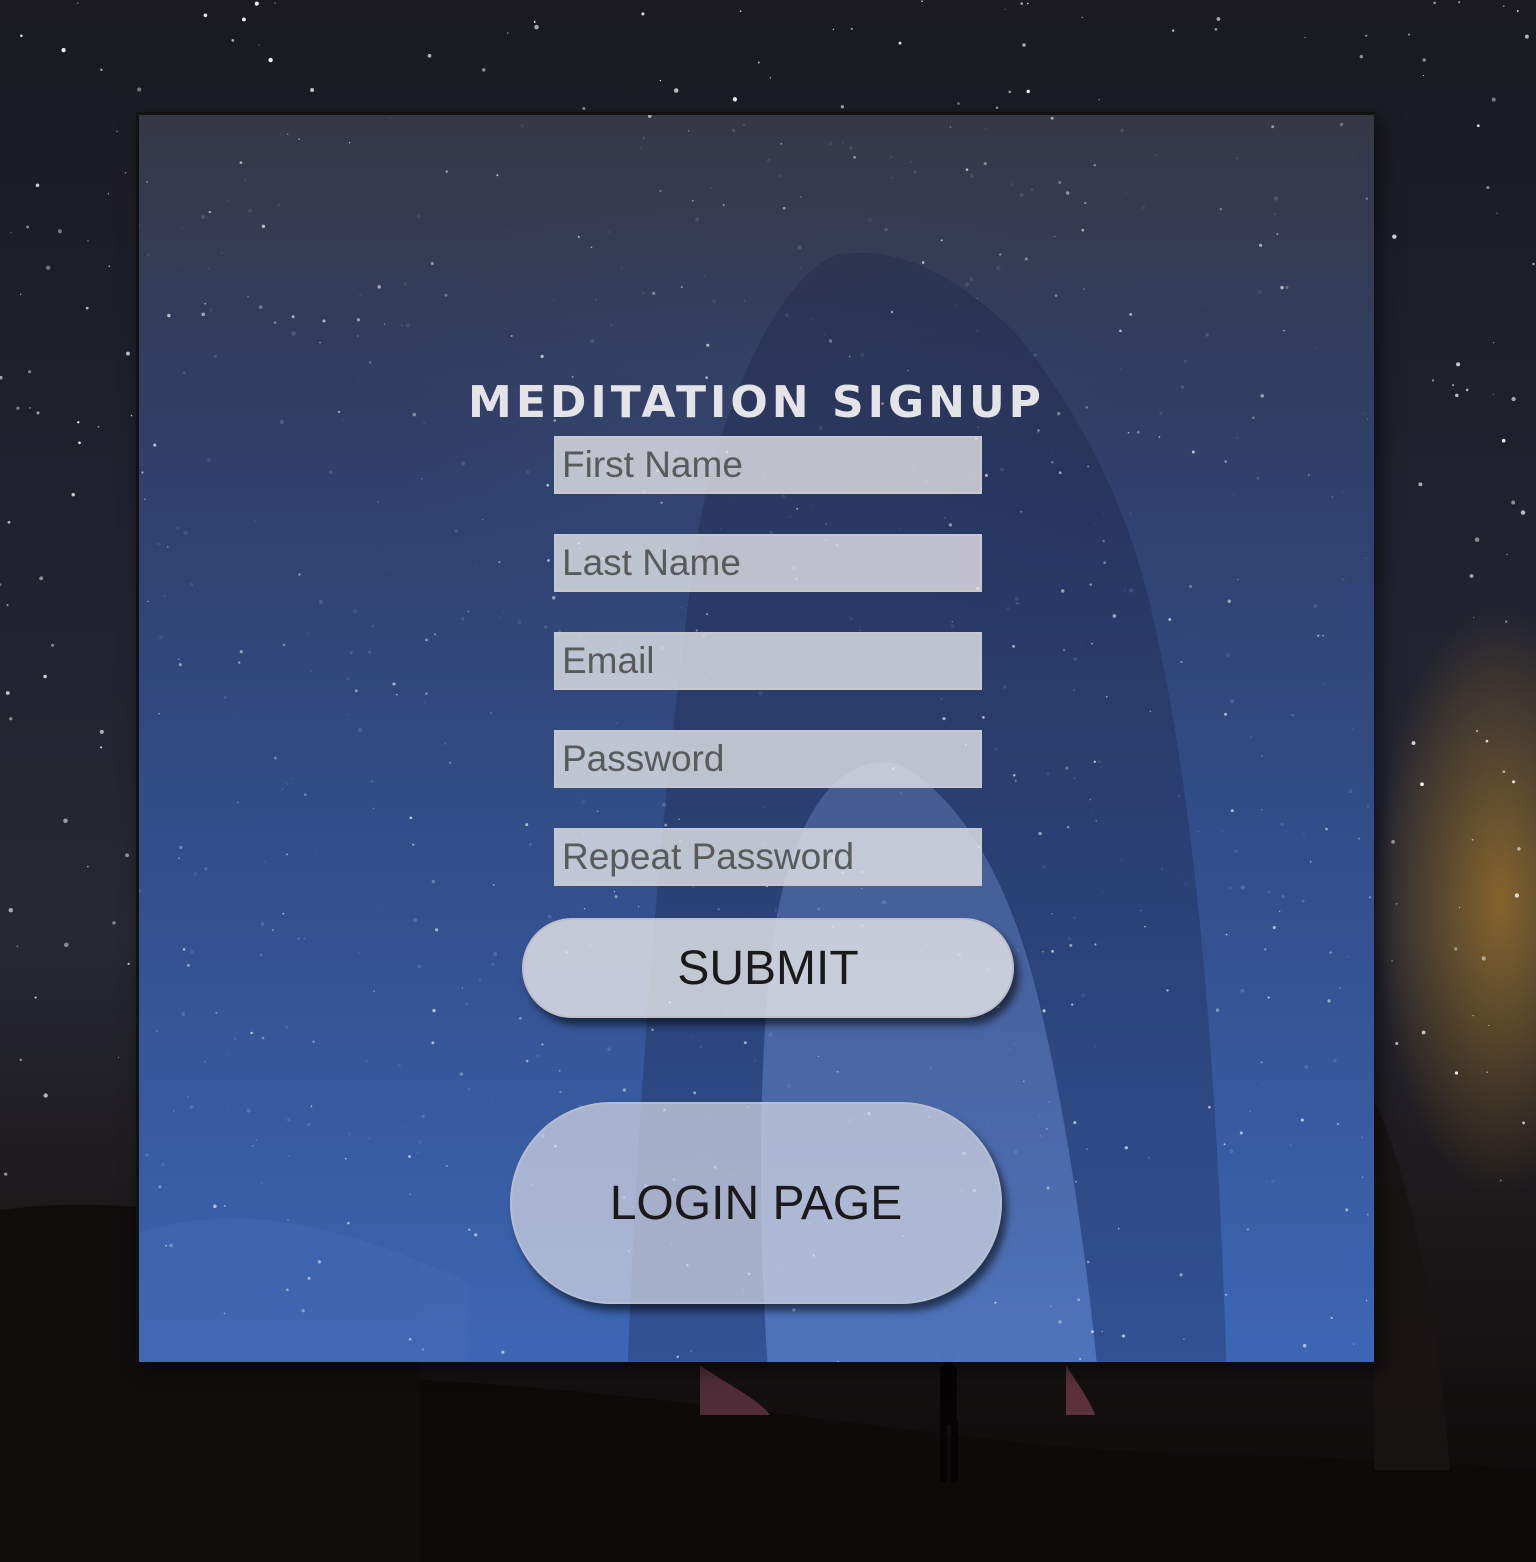 The height and width of the screenshot is (1562, 1536). What do you see at coordinates (768, 968) in the screenshot?
I see `submit-button: SUBMIT` at bounding box center [768, 968].